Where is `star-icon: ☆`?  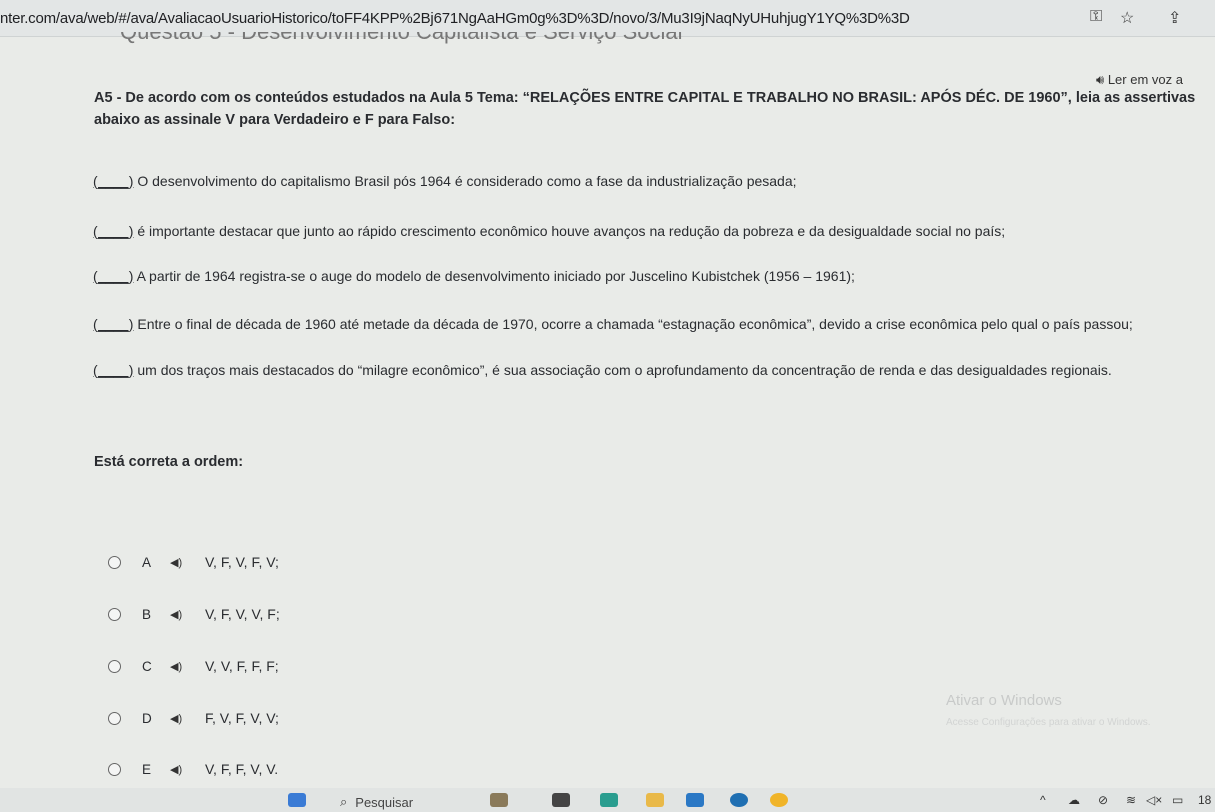 star-icon: ☆ is located at coordinates (1127, 18).